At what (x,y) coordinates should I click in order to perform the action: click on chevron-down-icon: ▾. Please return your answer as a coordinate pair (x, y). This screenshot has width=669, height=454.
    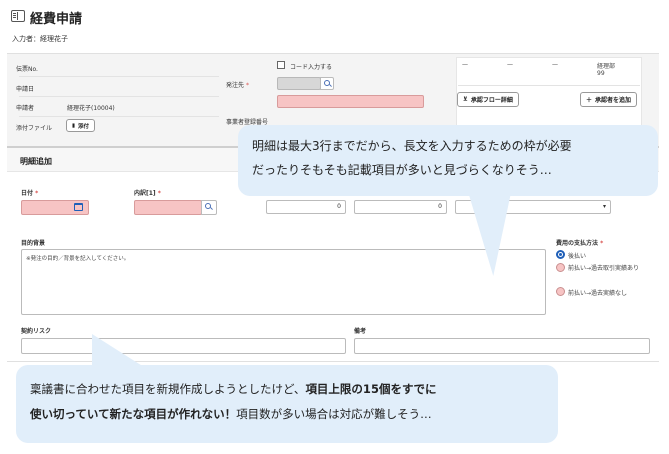
    Looking at the image, I should click on (604, 206).